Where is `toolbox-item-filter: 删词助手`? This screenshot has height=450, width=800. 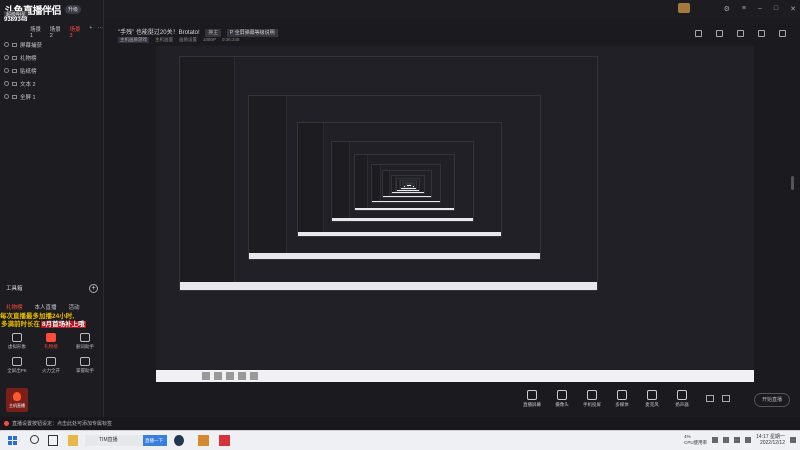
toolbox-item-filter: 删词助手 is located at coordinates (85, 338).